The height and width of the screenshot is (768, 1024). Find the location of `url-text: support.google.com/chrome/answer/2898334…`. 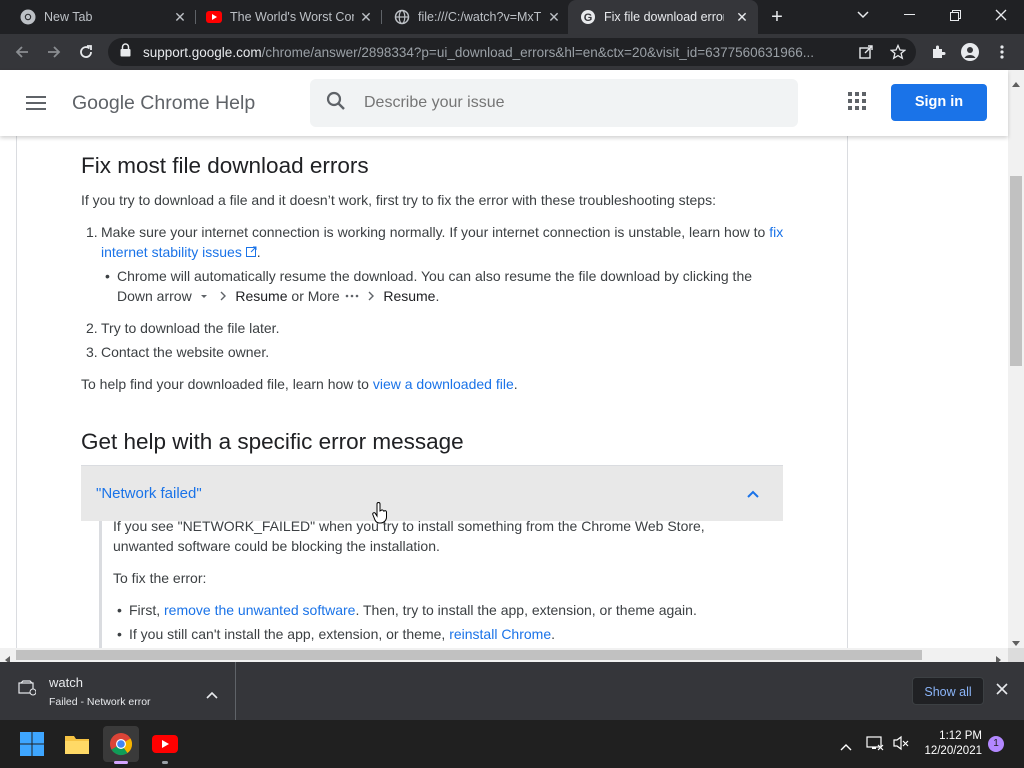

url-text: support.google.com/chrome/answer/2898334… is located at coordinates (493, 52).